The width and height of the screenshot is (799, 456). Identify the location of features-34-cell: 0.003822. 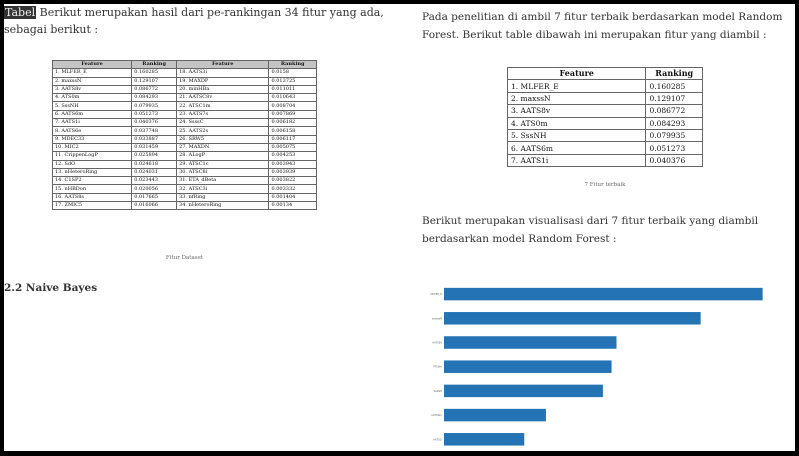
(292, 181).